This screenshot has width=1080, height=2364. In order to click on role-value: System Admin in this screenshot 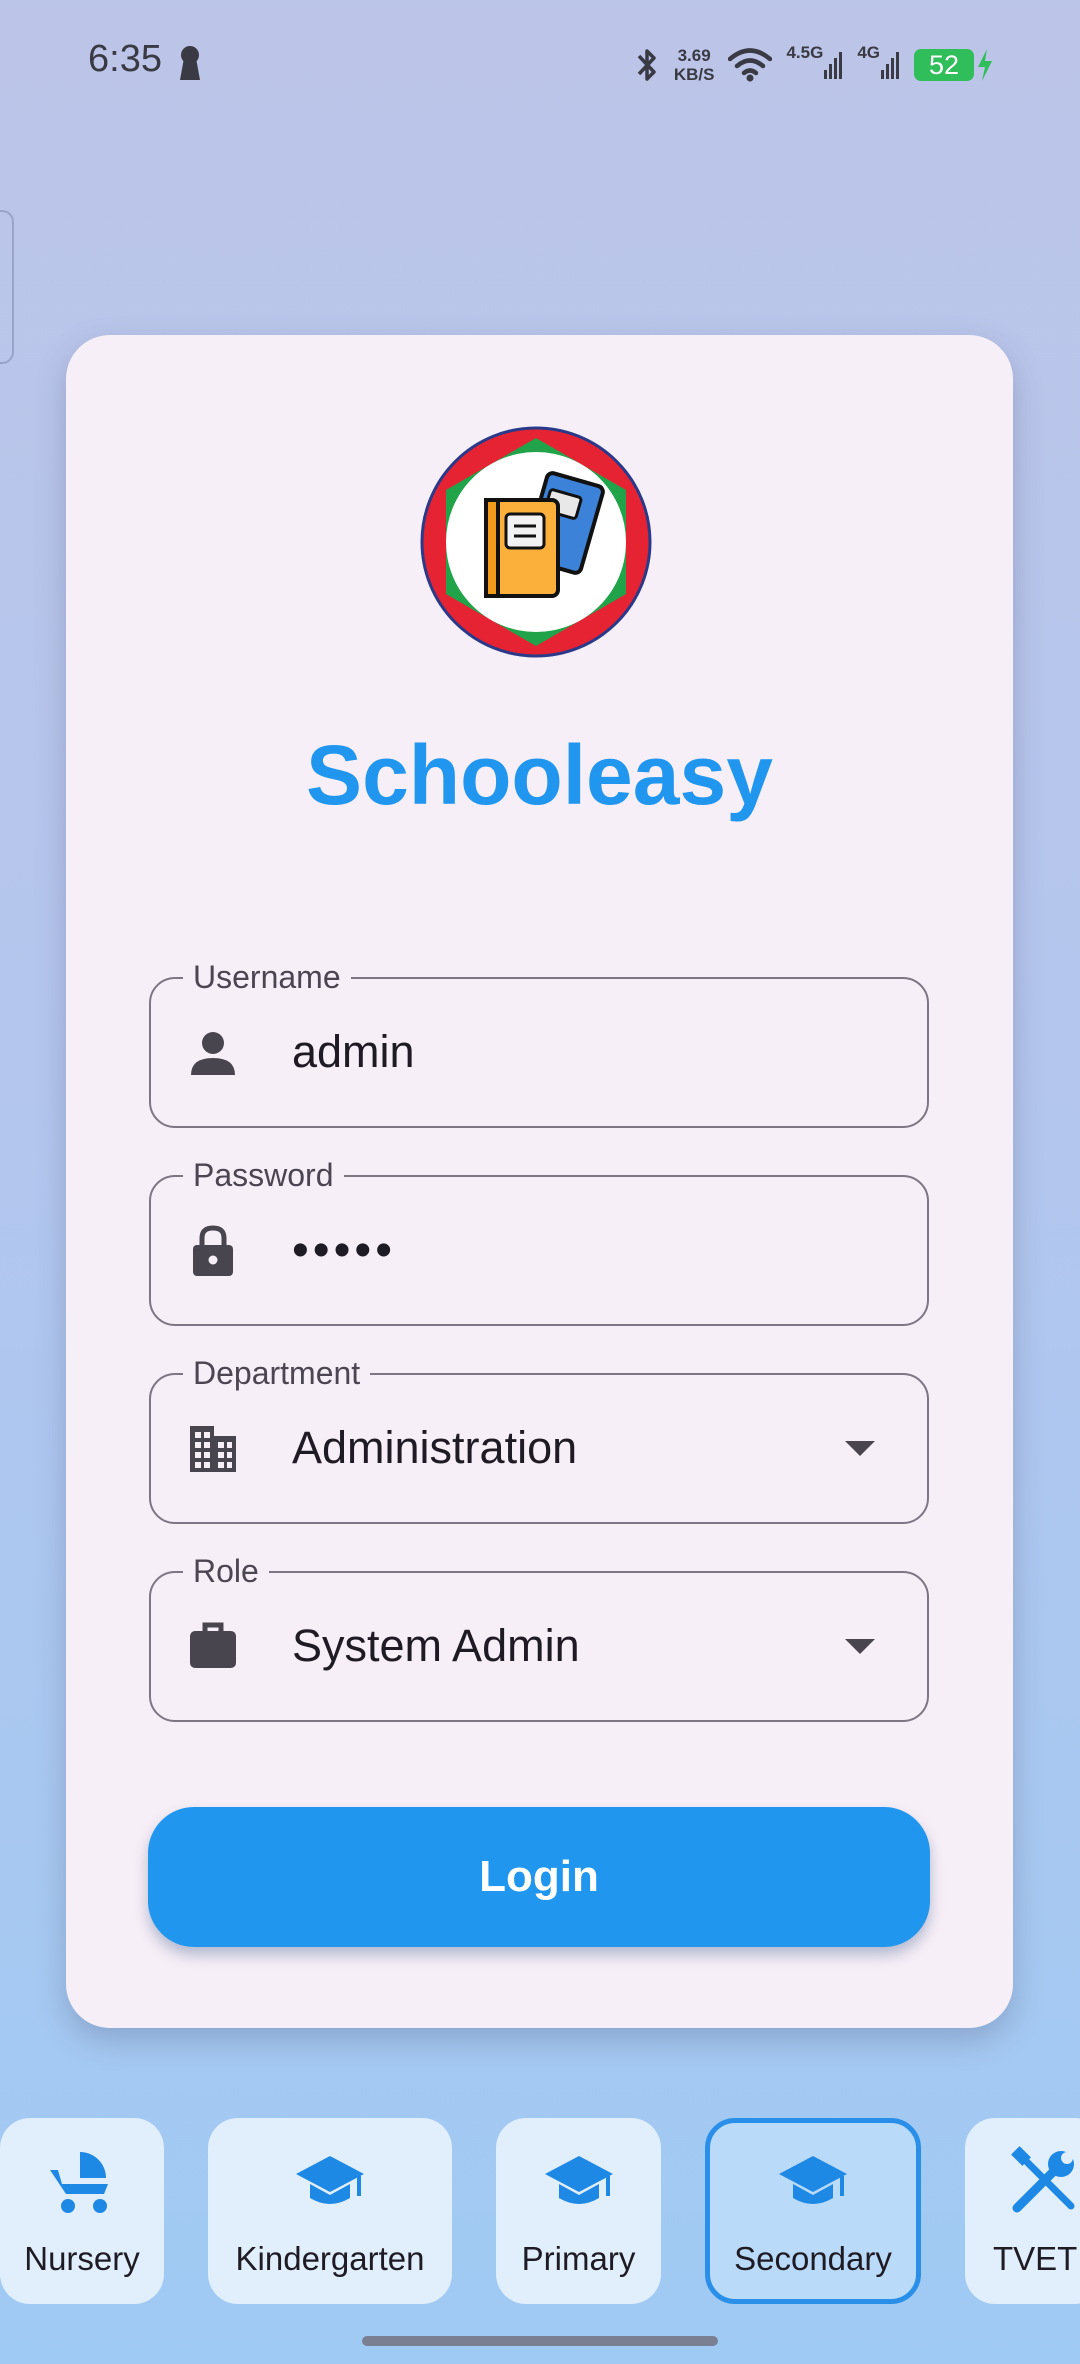, I will do `click(436, 1645)`.